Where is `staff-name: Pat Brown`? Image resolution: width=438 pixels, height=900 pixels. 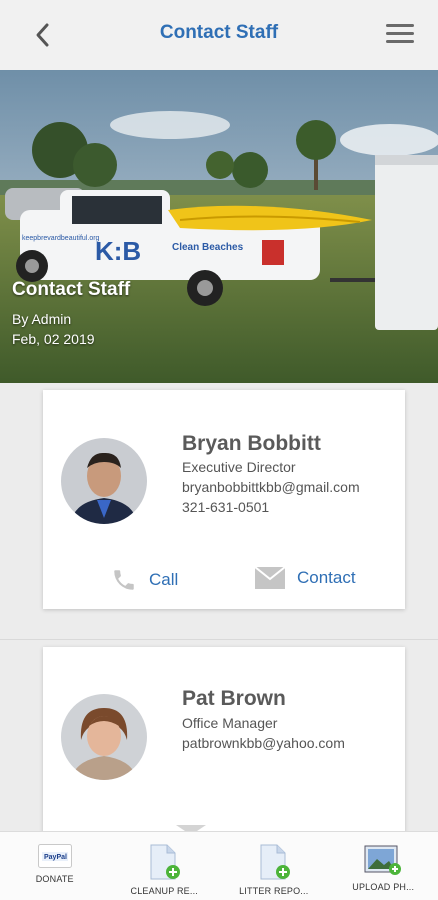
staff-name: Pat Brown is located at coordinates (234, 698).